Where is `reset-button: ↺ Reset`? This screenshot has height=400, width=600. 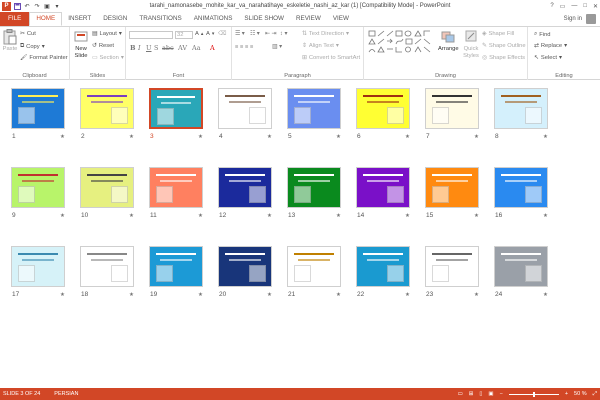 reset-button: ↺ Reset is located at coordinates (103, 46).